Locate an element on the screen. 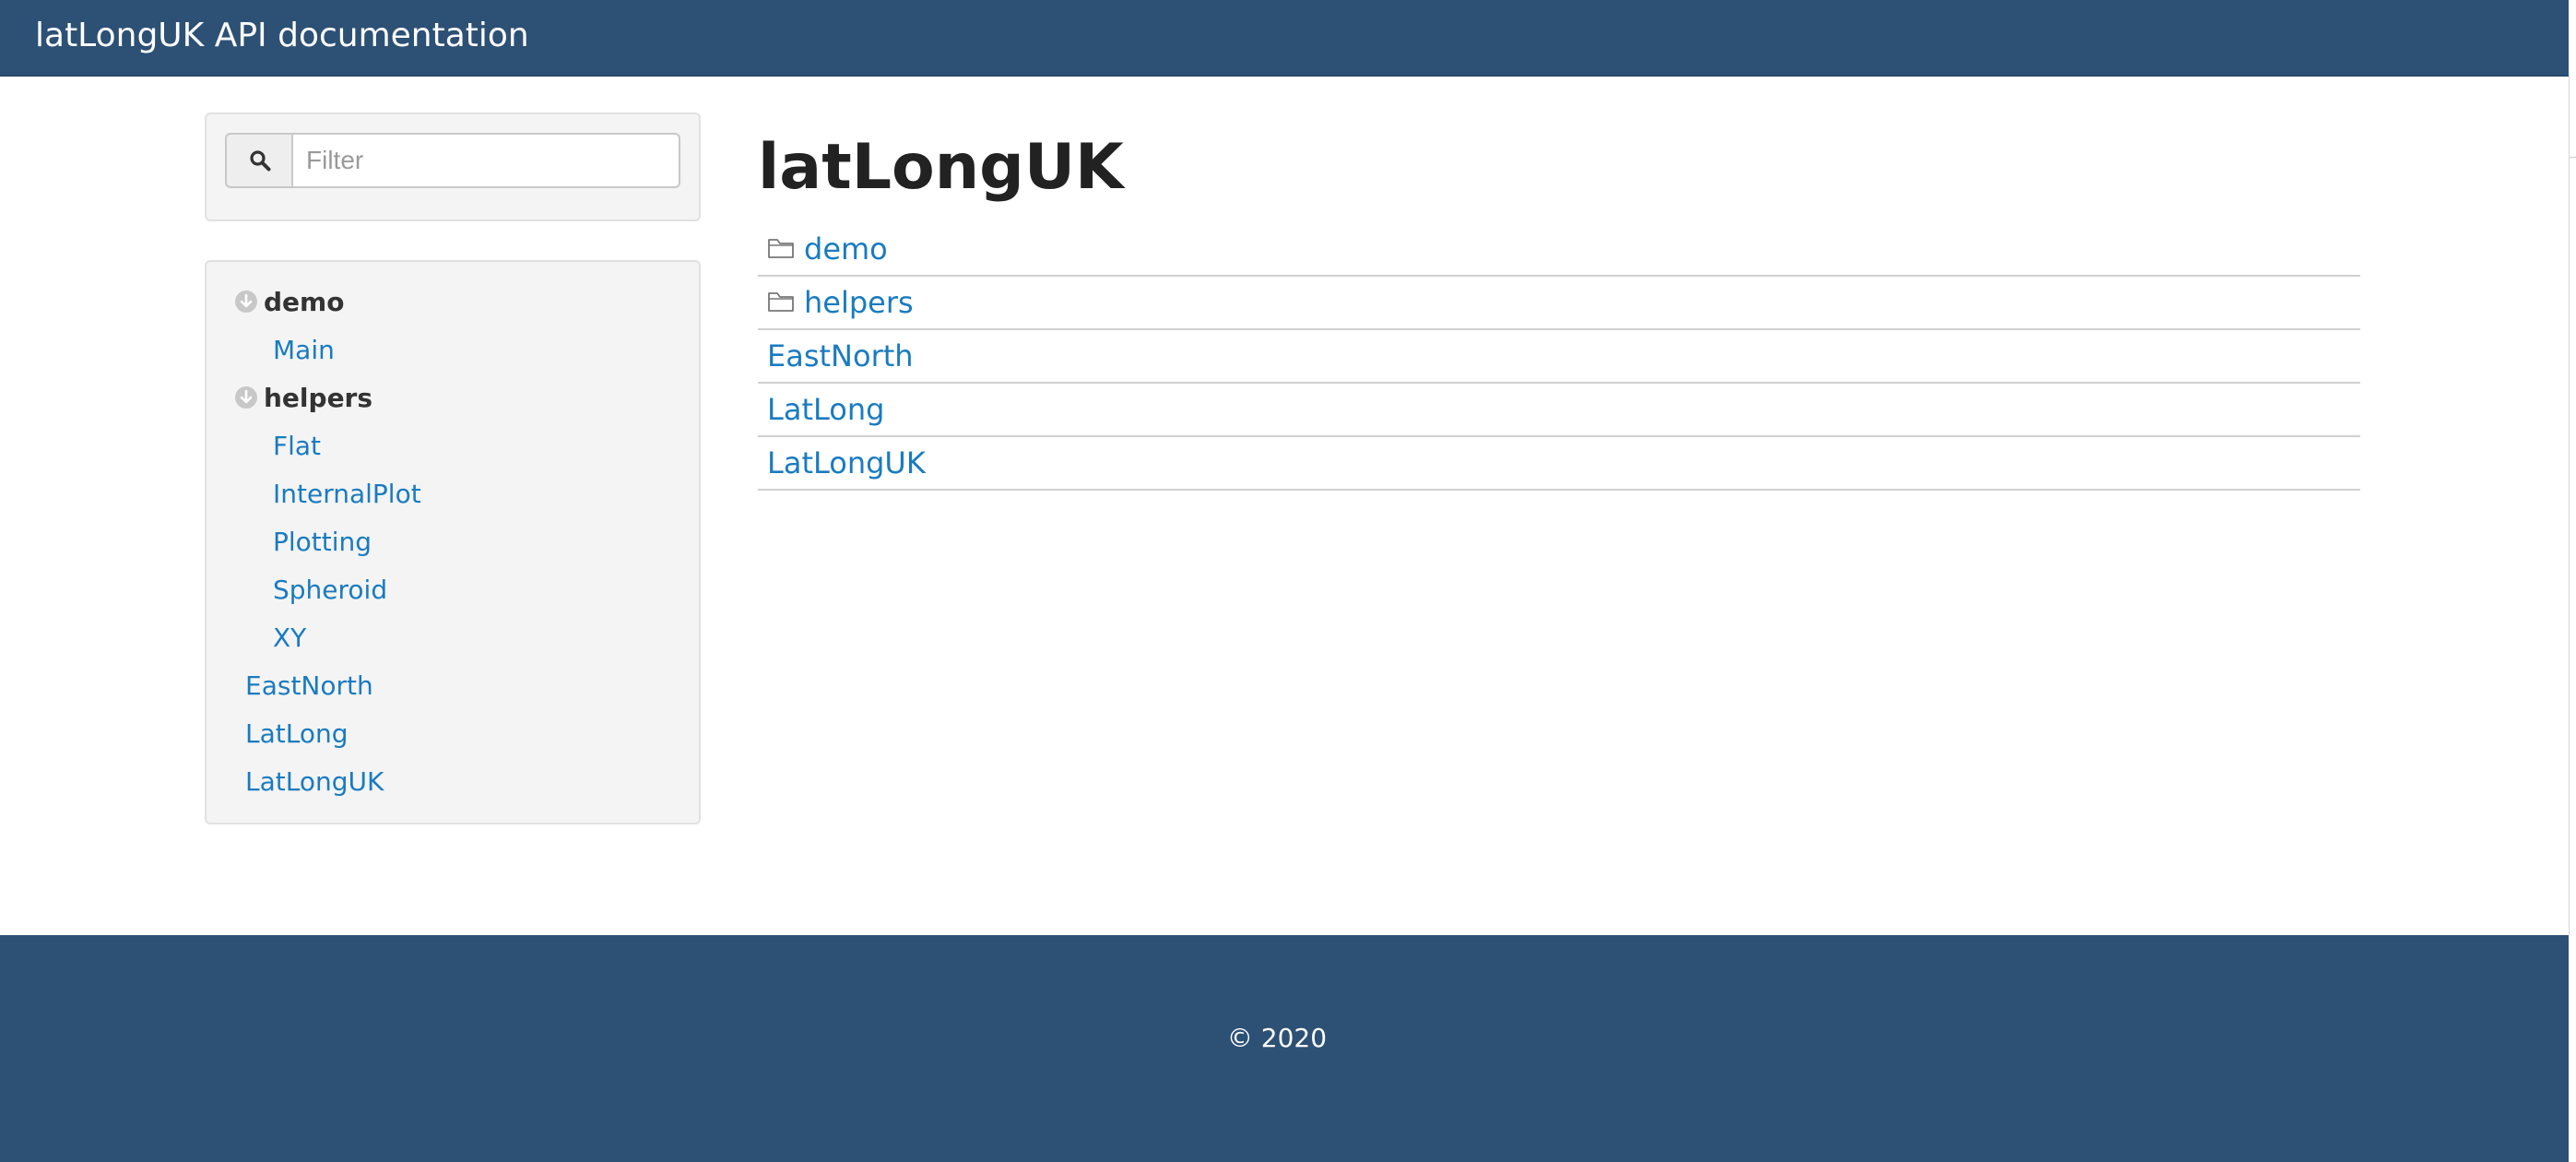 This screenshot has width=2576, height=1162. search-panel is located at coordinates (453, 167).